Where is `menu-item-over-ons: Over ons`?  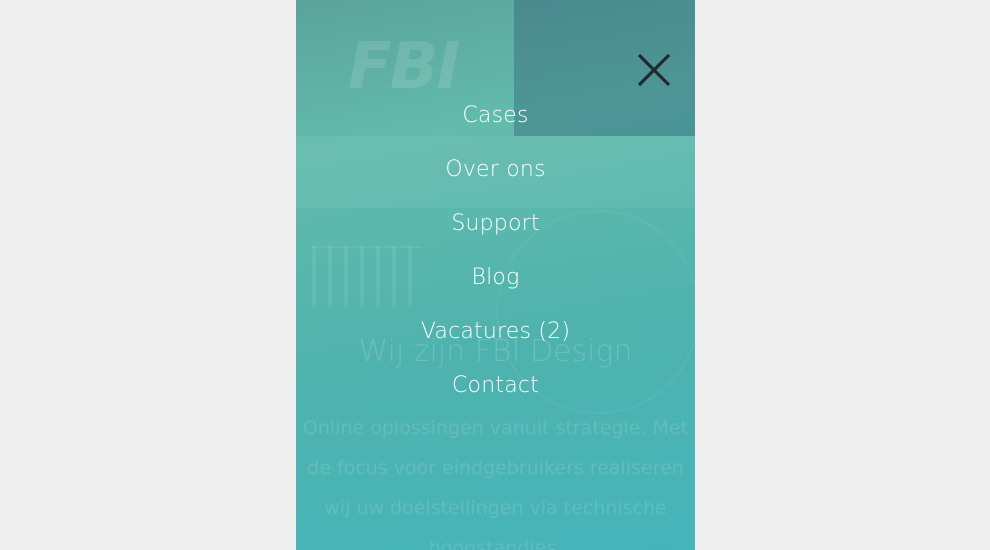
menu-item-over-ons: Over ons is located at coordinates (495, 176).